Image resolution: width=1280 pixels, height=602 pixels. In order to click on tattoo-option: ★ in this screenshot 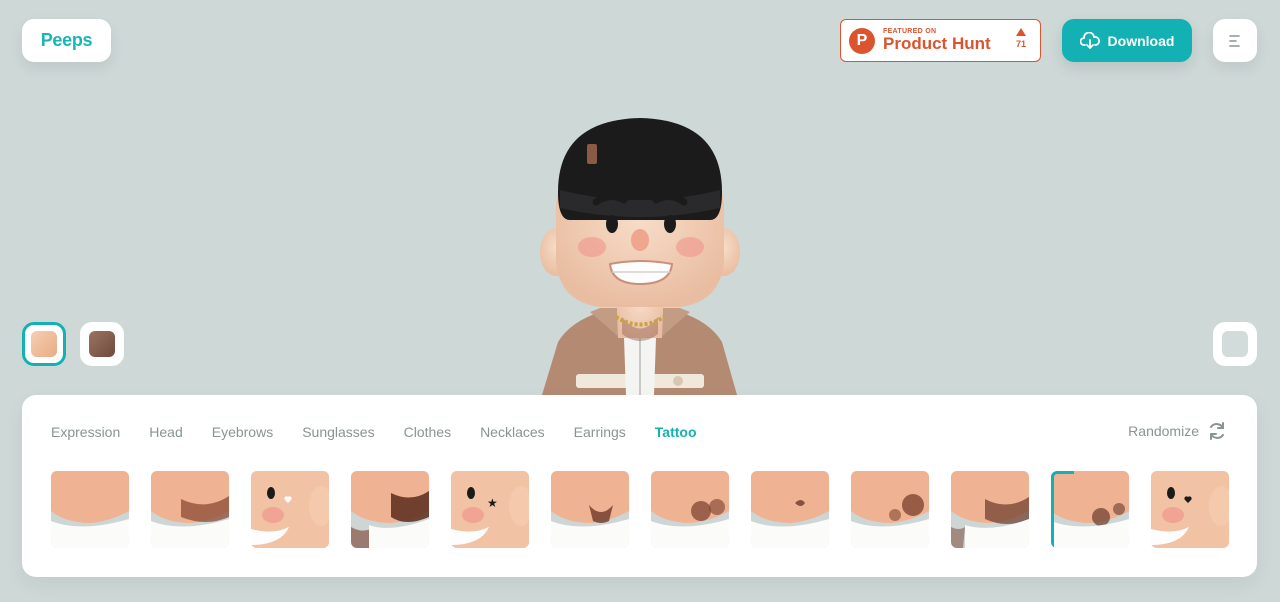, I will do `click(490, 509)`.